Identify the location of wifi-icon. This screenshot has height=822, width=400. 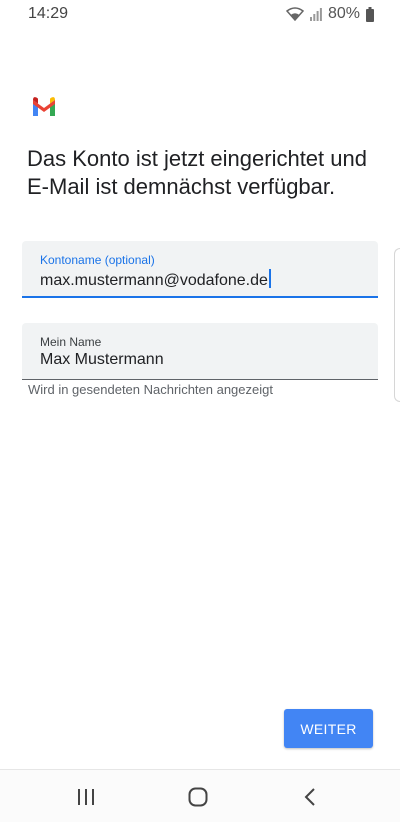
(294, 14).